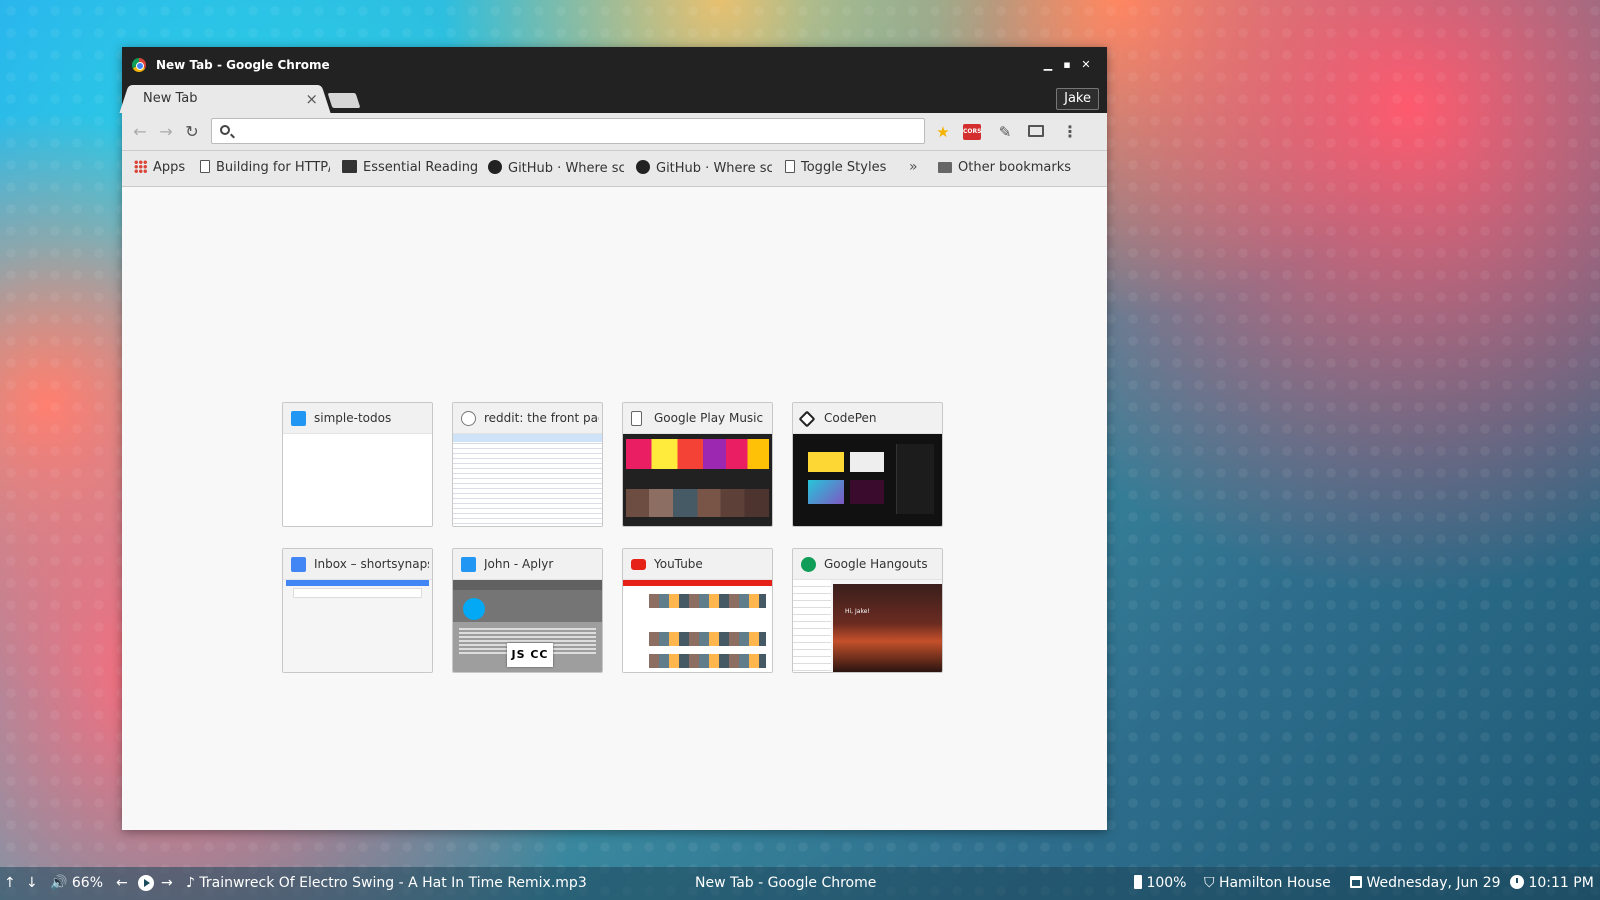 Image resolution: width=1600 pixels, height=900 pixels. What do you see at coordinates (349, 166) in the screenshot?
I see `sketch-icon` at bounding box center [349, 166].